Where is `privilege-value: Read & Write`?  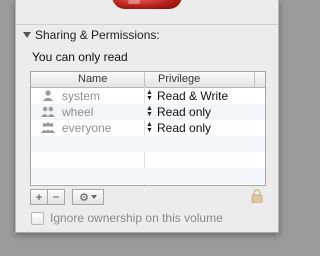 privilege-value: Read & Write is located at coordinates (192, 96).